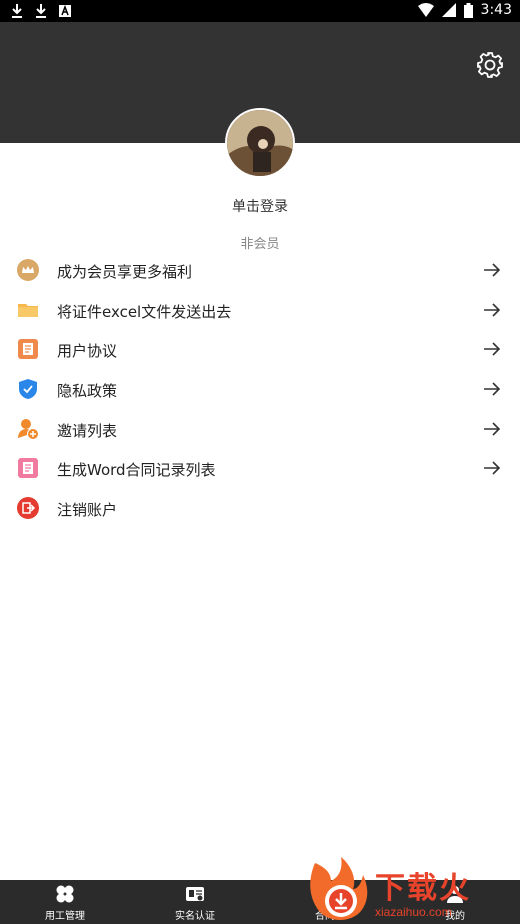 This screenshot has height=924, width=520. Describe the element at coordinates (65, 894) in the screenshot. I see `grid-icon` at that location.